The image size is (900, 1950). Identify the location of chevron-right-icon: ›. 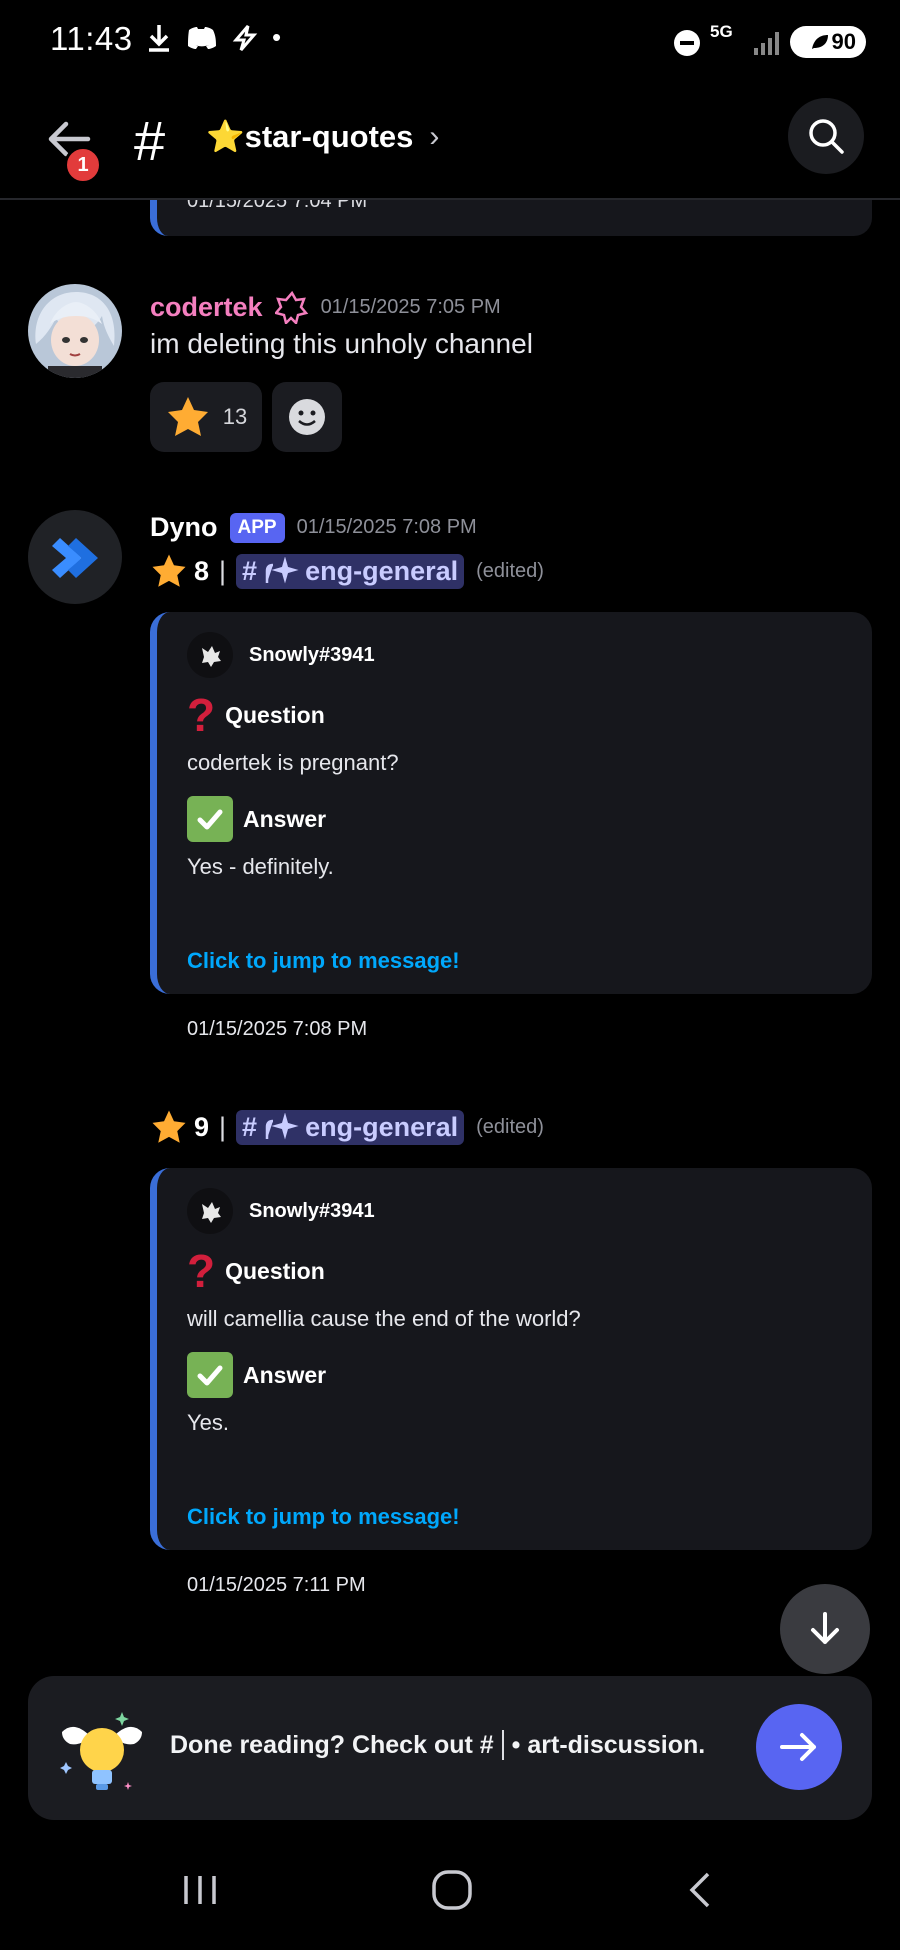
(434, 136).